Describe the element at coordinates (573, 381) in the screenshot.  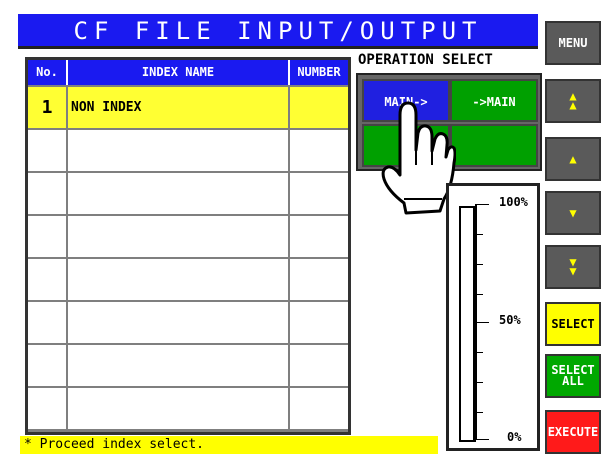
I see `select-all-label-2: ALL` at that location.